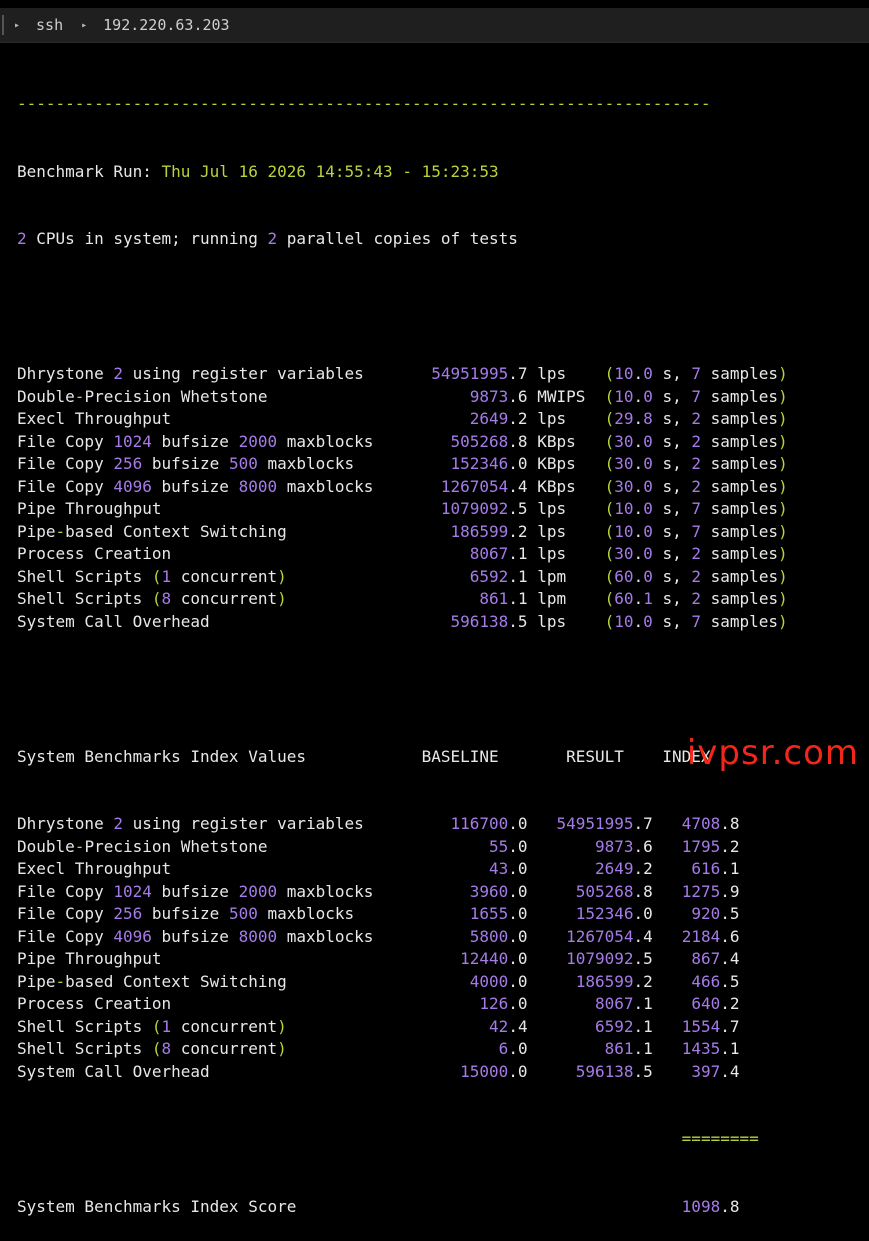 This screenshot has width=869, height=1241. Describe the element at coordinates (551, 621) in the screenshot. I see `result-unit: lps` at that location.